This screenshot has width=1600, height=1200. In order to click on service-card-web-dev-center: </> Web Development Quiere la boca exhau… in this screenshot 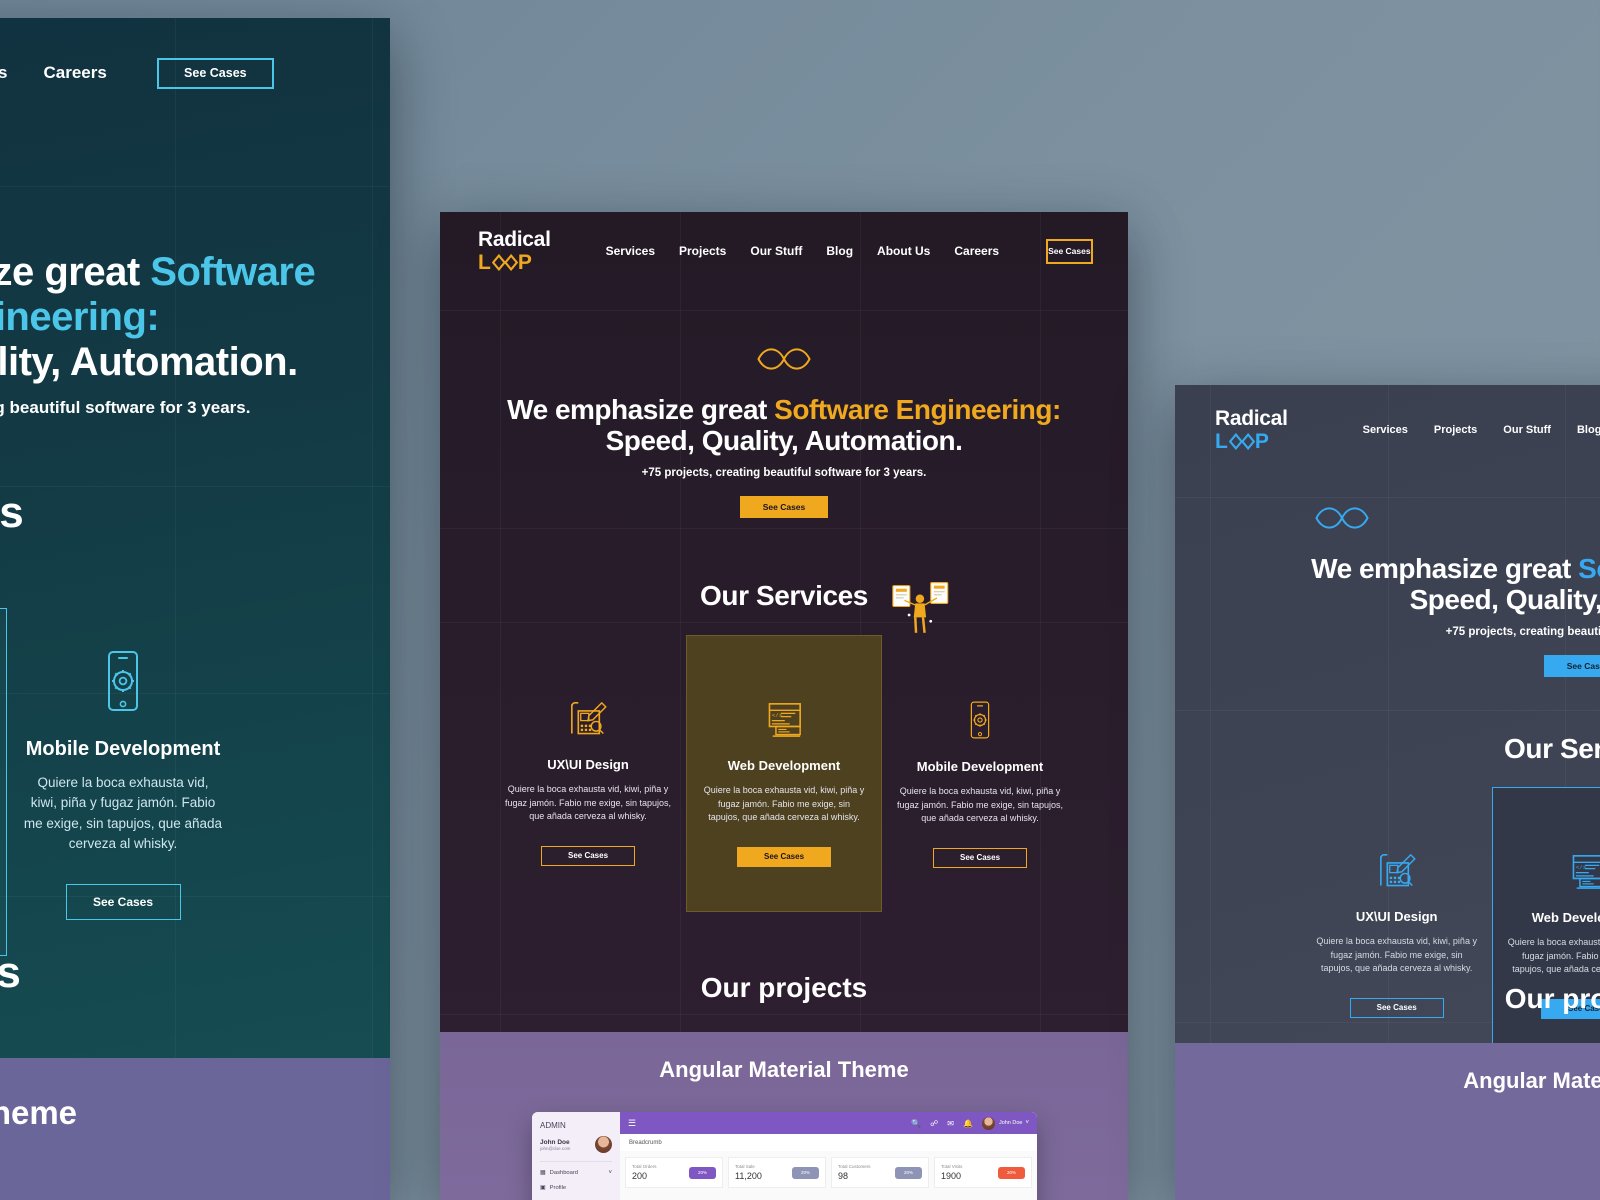, I will do `click(784, 773)`.